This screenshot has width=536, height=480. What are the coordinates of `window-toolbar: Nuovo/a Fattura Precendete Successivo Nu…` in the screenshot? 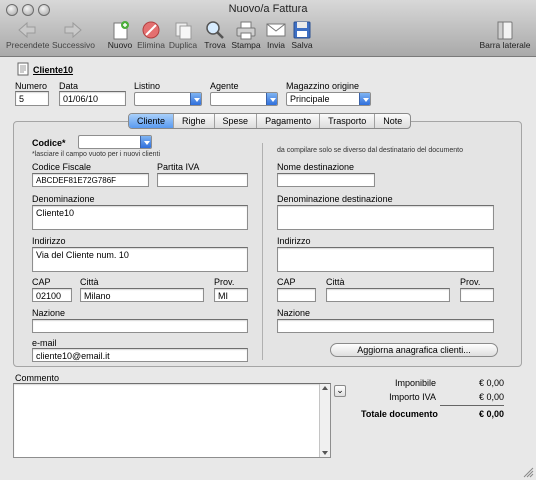 It's located at (268, 28).